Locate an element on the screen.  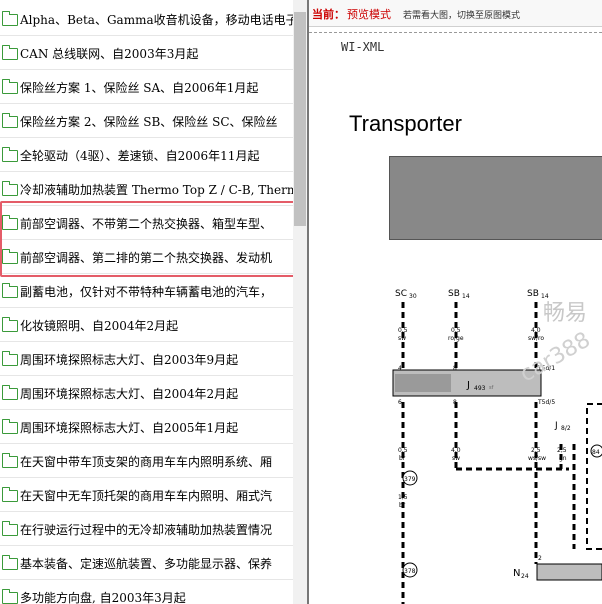
terminal-sc30-sub: 30 is located at coordinates (413, 296).